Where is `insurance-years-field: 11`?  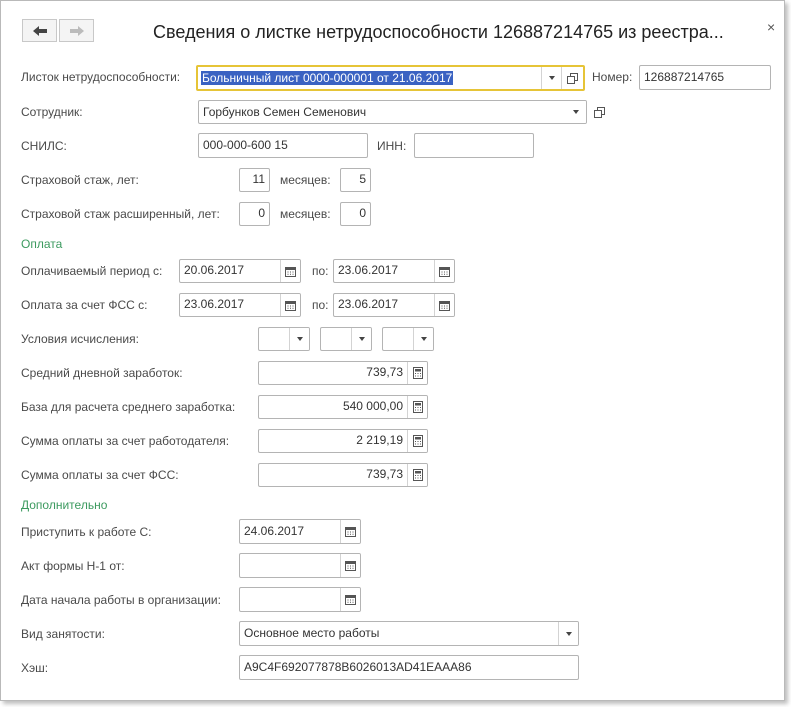 insurance-years-field: 11 is located at coordinates (254, 180).